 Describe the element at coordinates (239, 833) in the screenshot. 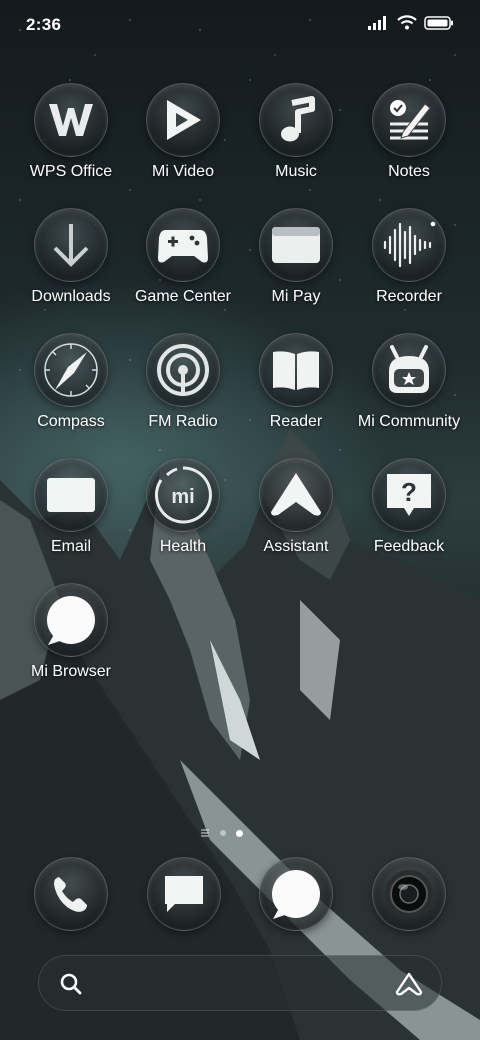

I see `page-dot-active` at that location.